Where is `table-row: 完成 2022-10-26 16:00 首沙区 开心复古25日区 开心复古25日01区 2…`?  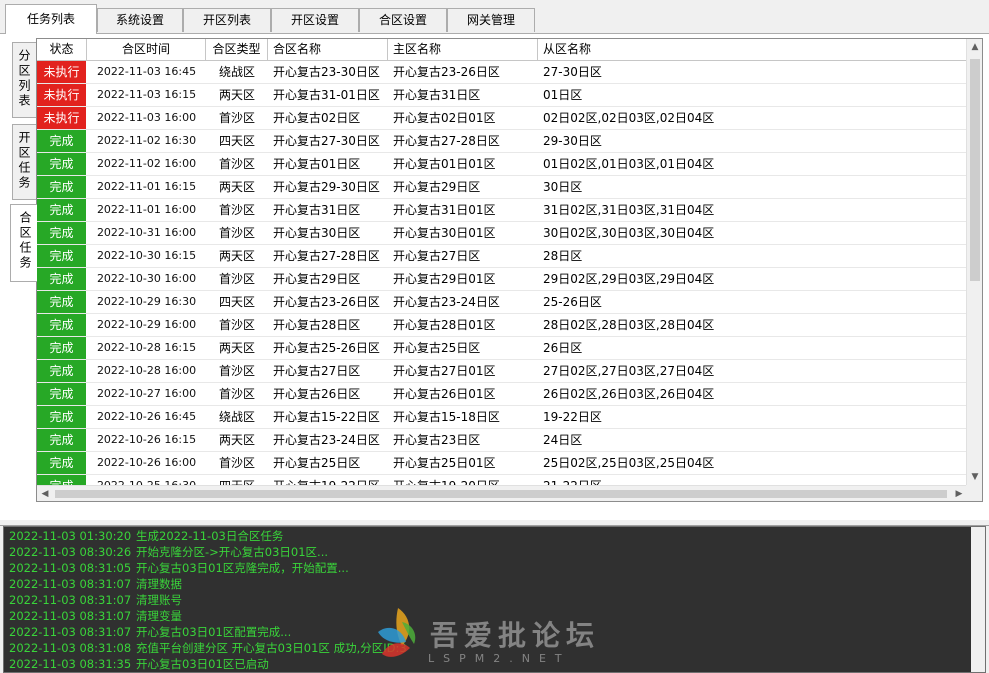 table-row: 完成 2022-10-26 16:00 首沙区 开心复古25日区 开心复古25日01区 2… is located at coordinates (502, 463).